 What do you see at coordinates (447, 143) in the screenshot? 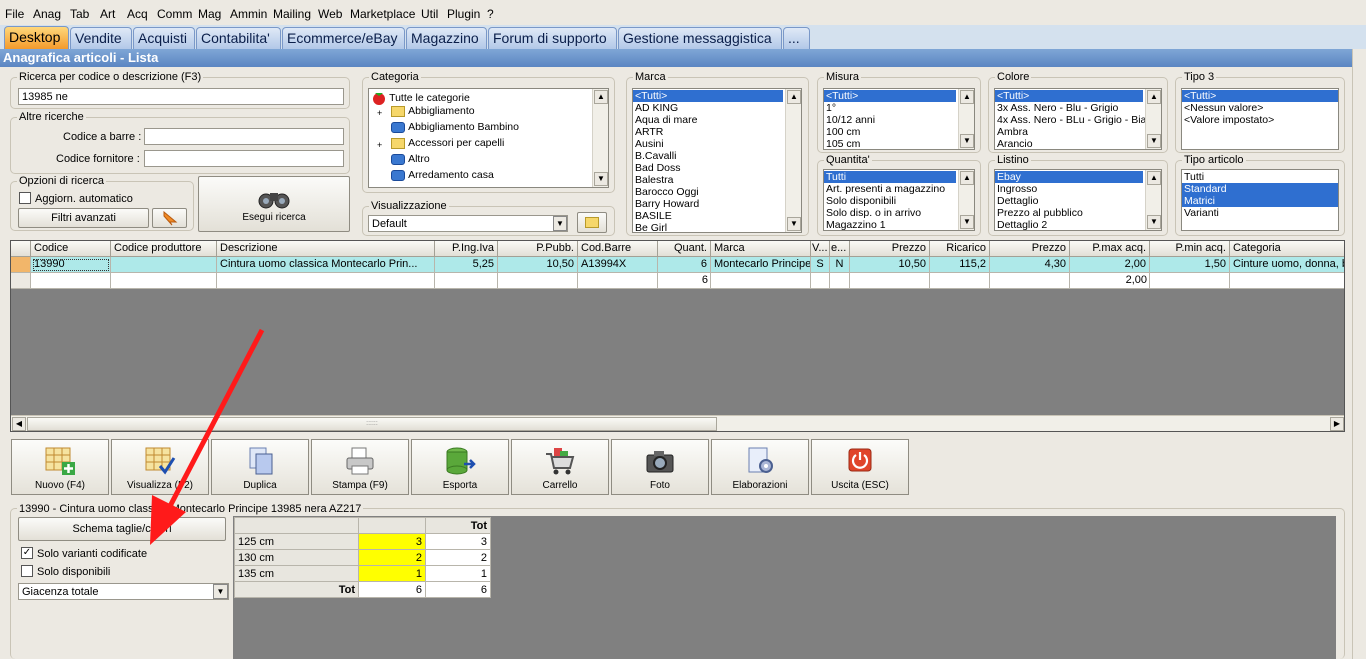
I see `tree-item-capelli: Accessori per capelli` at bounding box center [447, 143].